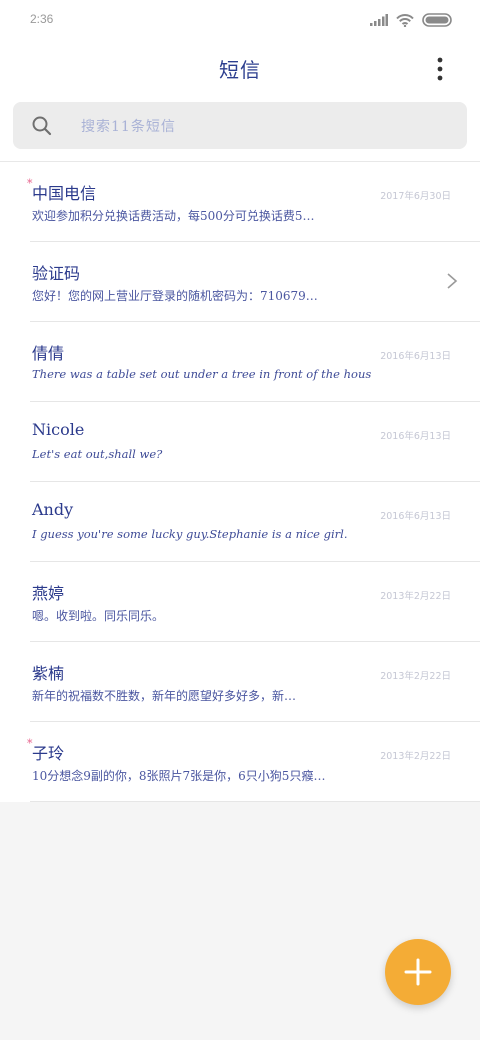 This screenshot has width=480, height=1040. Describe the element at coordinates (128, 127) in the screenshot. I see `search-placeholder: 搜索11条短信` at that location.